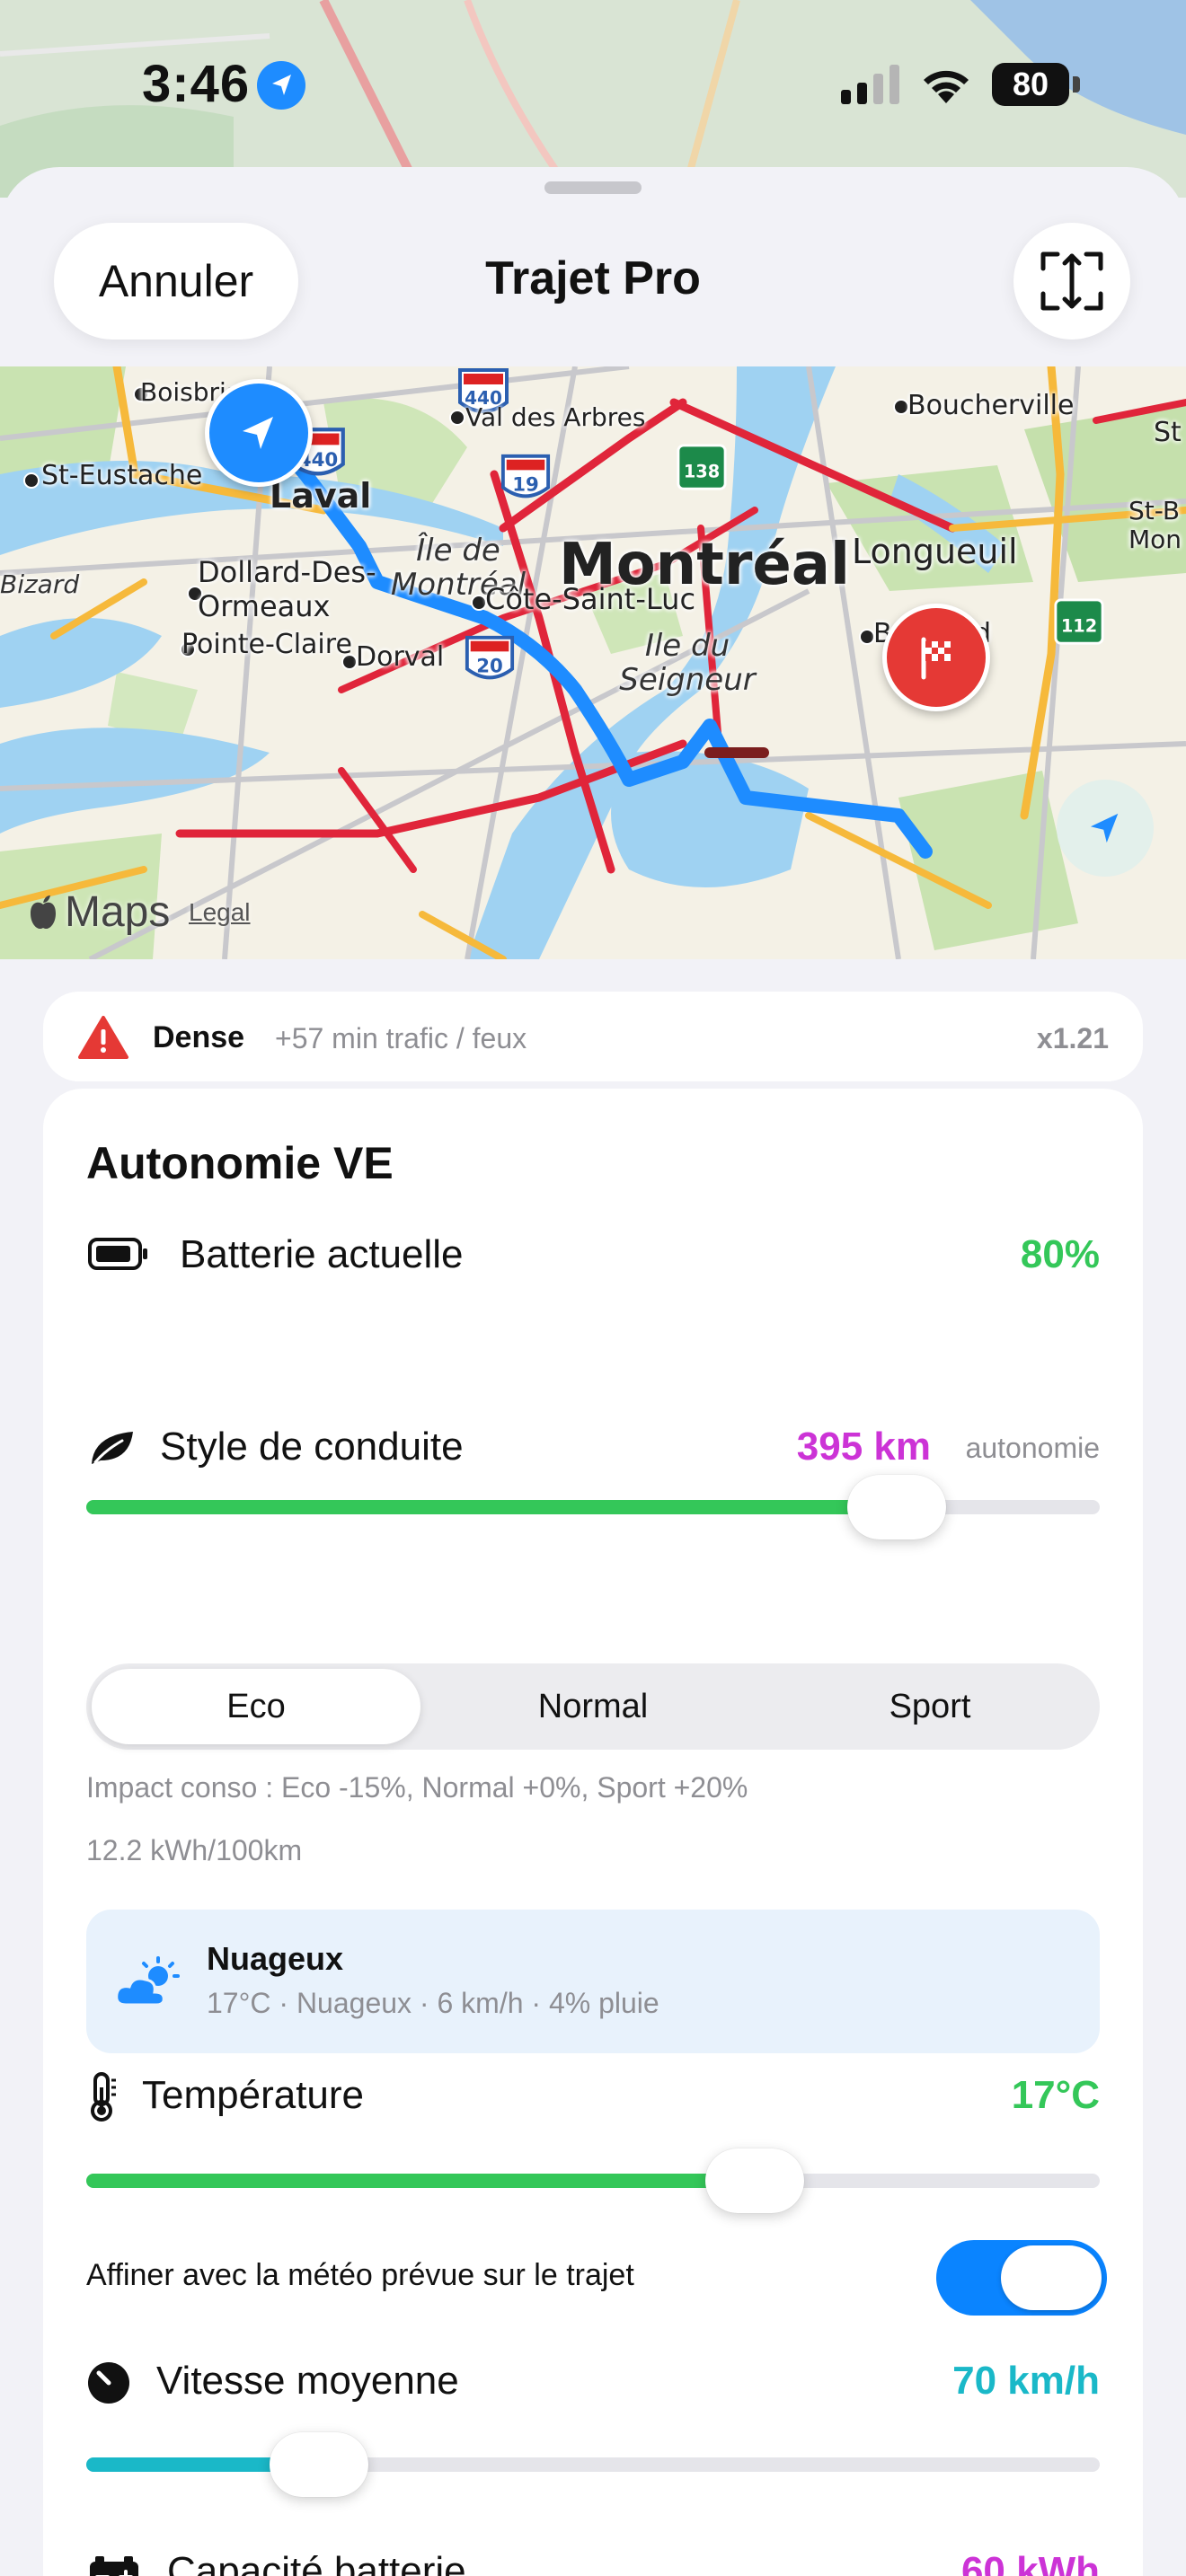 The width and height of the screenshot is (1186, 2576). Describe the element at coordinates (108, 2382) in the screenshot. I see `speedometer-icon` at that location.